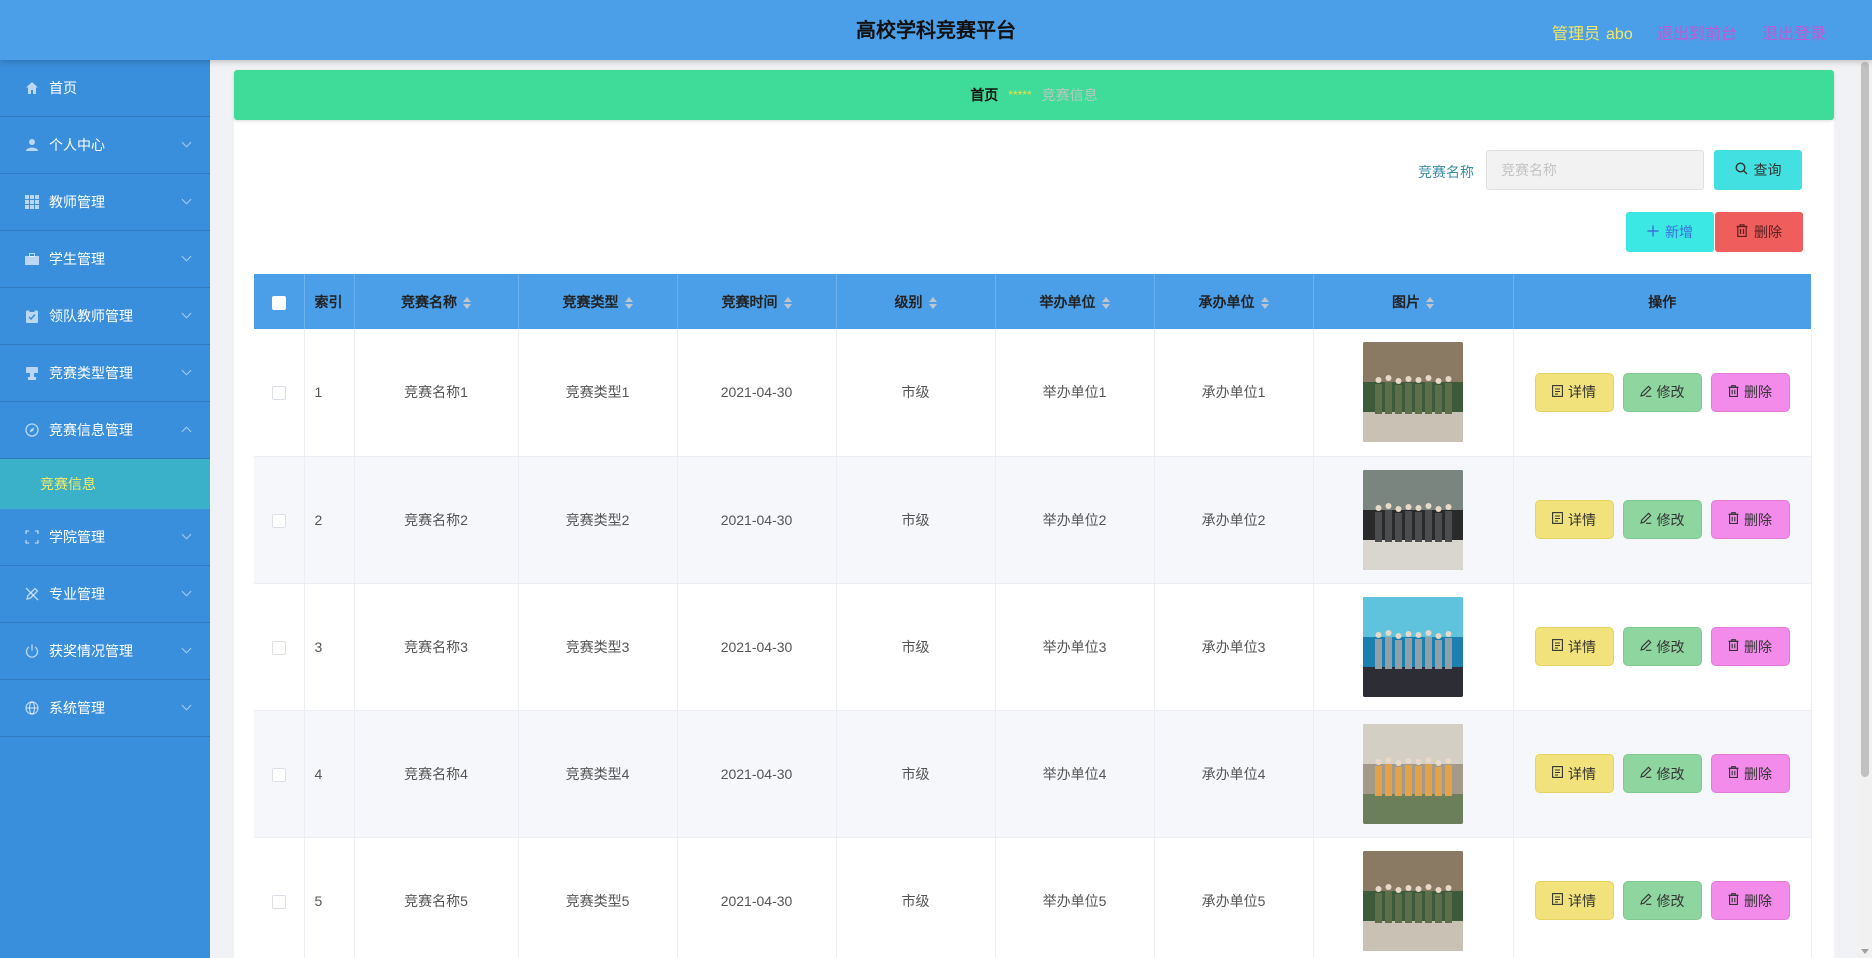 This screenshot has width=1872, height=958. Describe the element at coordinates (436, 301) in the screenshot. I see `header-name: 竞赛名称` at that location.